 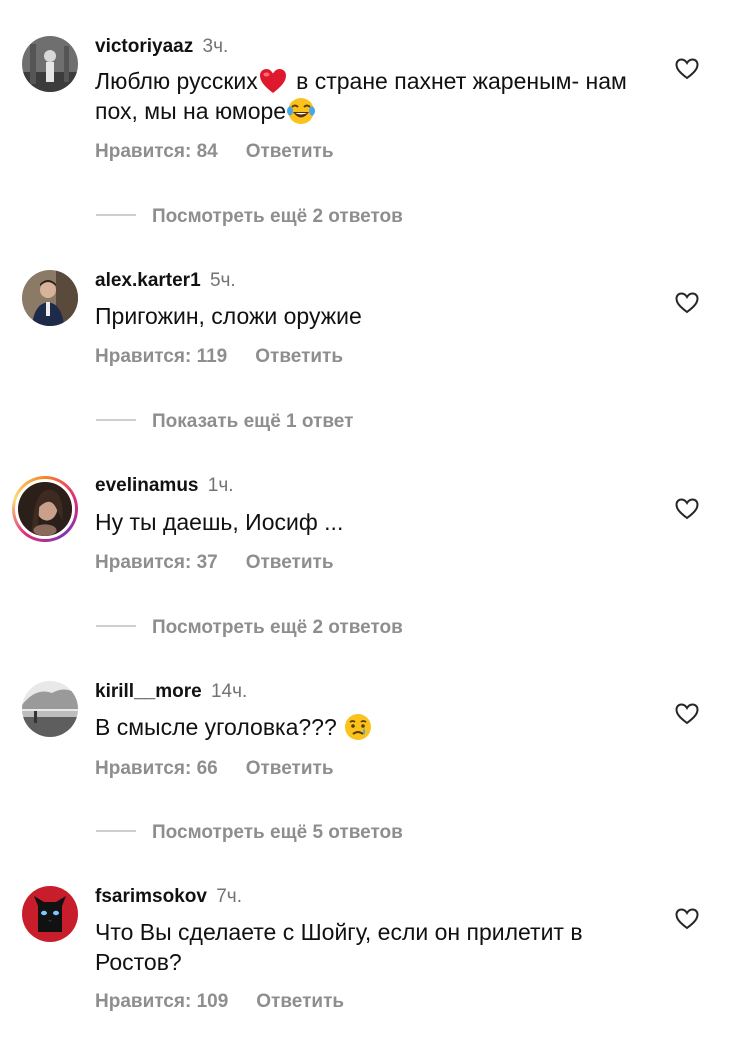 I want to click on comment-username: victoriyaaz, so click(x=144, y=46).